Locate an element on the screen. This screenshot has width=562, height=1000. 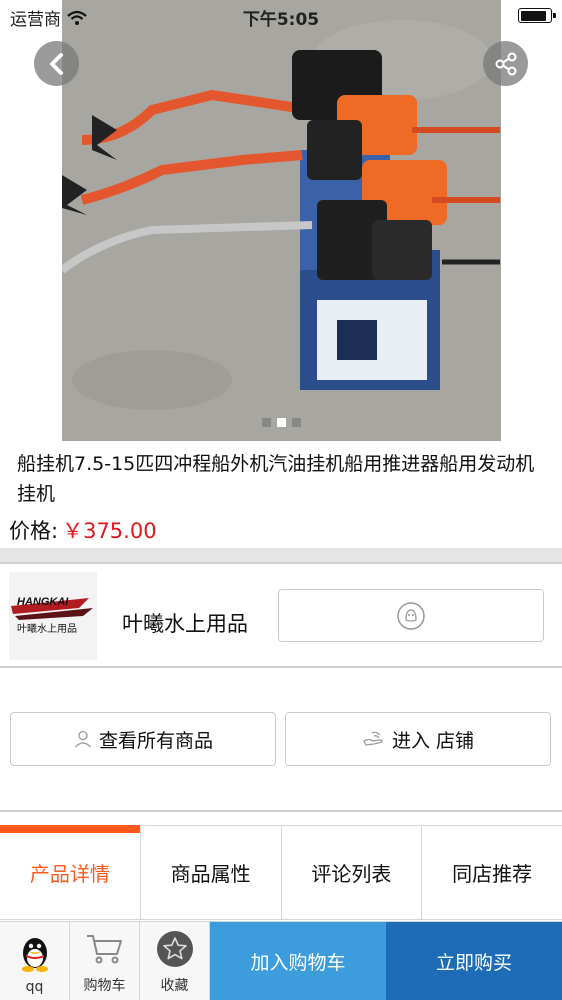
cart-button: 购物车 is located at coordinates (105, 961).